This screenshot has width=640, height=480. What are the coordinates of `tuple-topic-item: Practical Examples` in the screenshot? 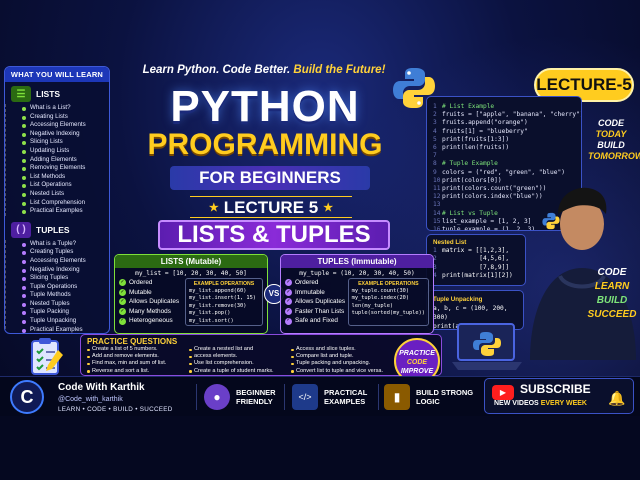 It's located at (63, 329).